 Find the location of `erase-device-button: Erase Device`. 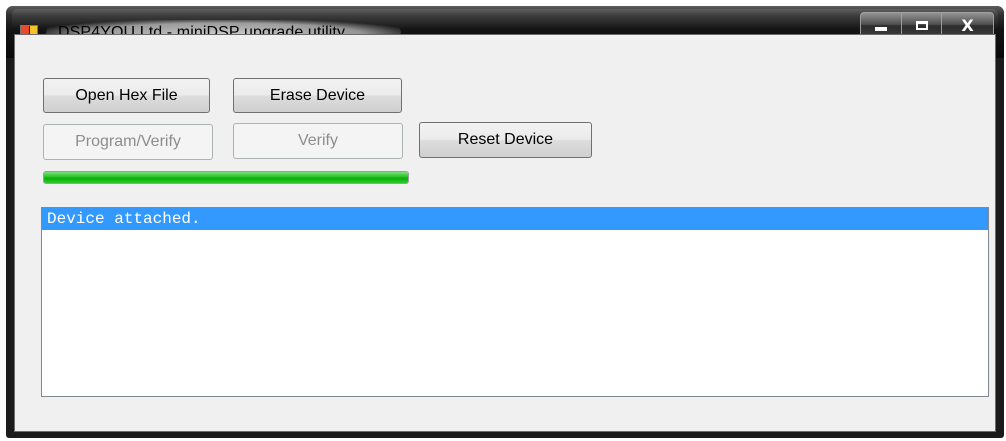

erase-device-button: Erase Device is located at coordinates (317, 95).